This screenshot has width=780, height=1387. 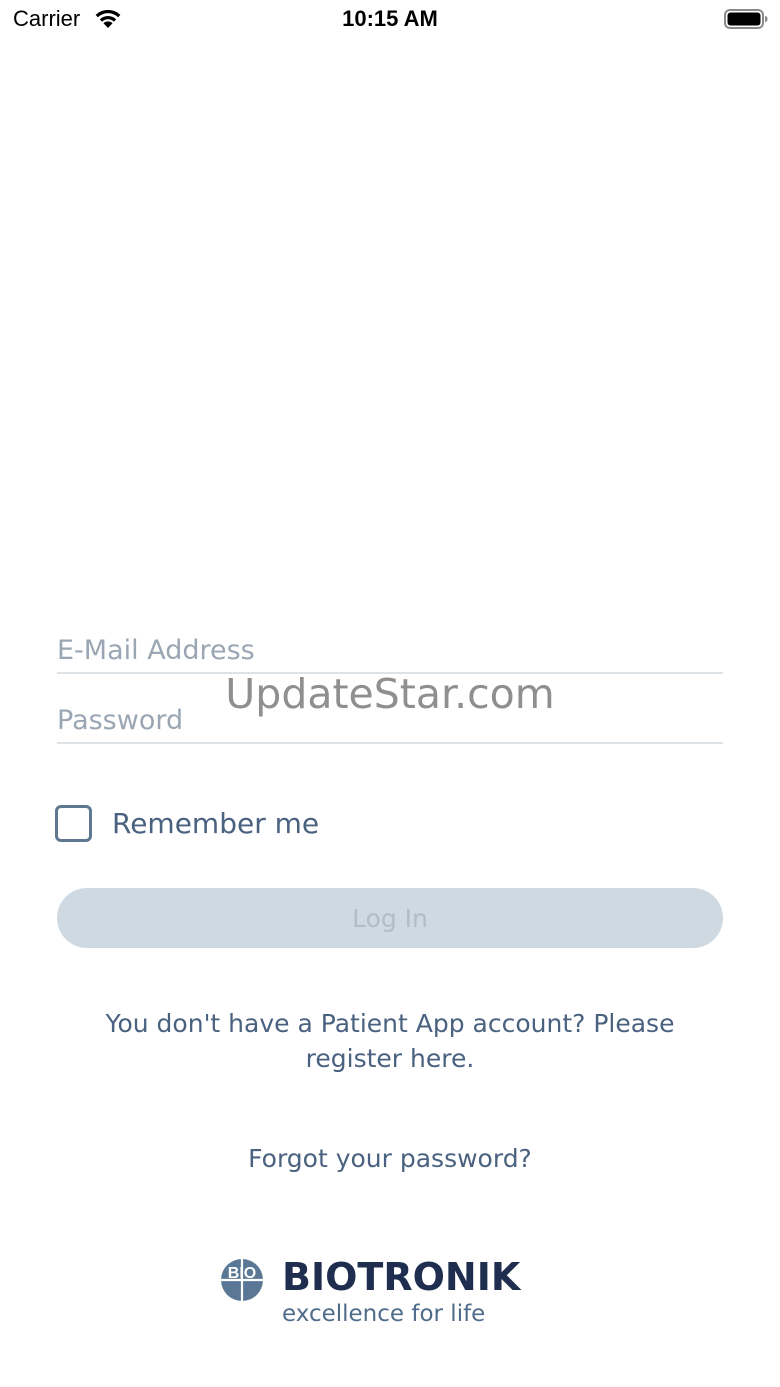 What do you see at coordinates (390, 720) in the screenshot?
I see `password-input` at bounding box center [390, 720].